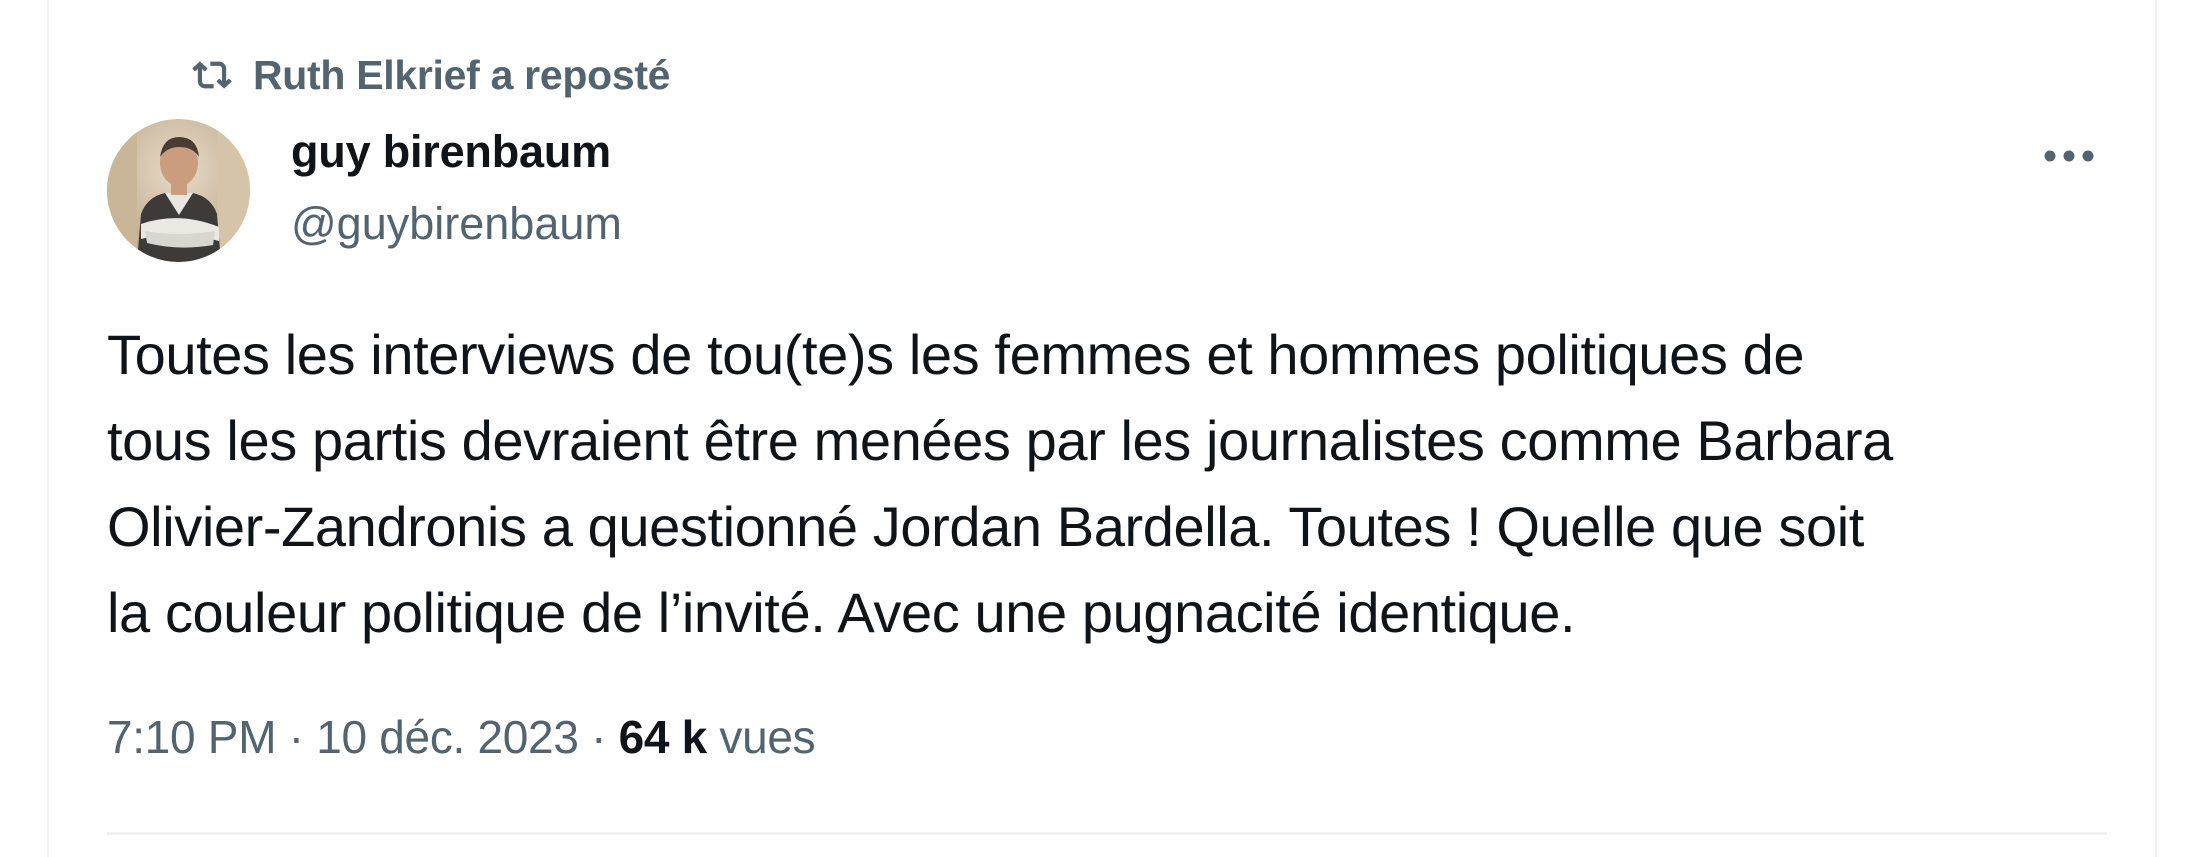 This screenshot has width=2200, height=857. I want to click on divider, so click(1107, 833).